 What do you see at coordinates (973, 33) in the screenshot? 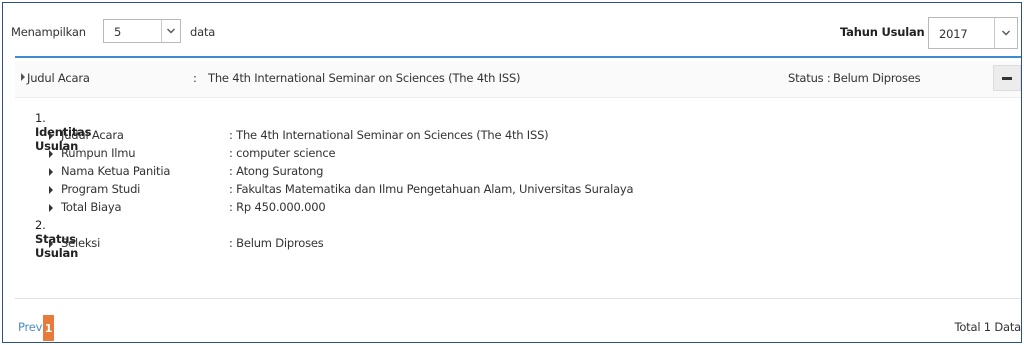
I see `year-select: 2017` at bounding box center [973, 33].